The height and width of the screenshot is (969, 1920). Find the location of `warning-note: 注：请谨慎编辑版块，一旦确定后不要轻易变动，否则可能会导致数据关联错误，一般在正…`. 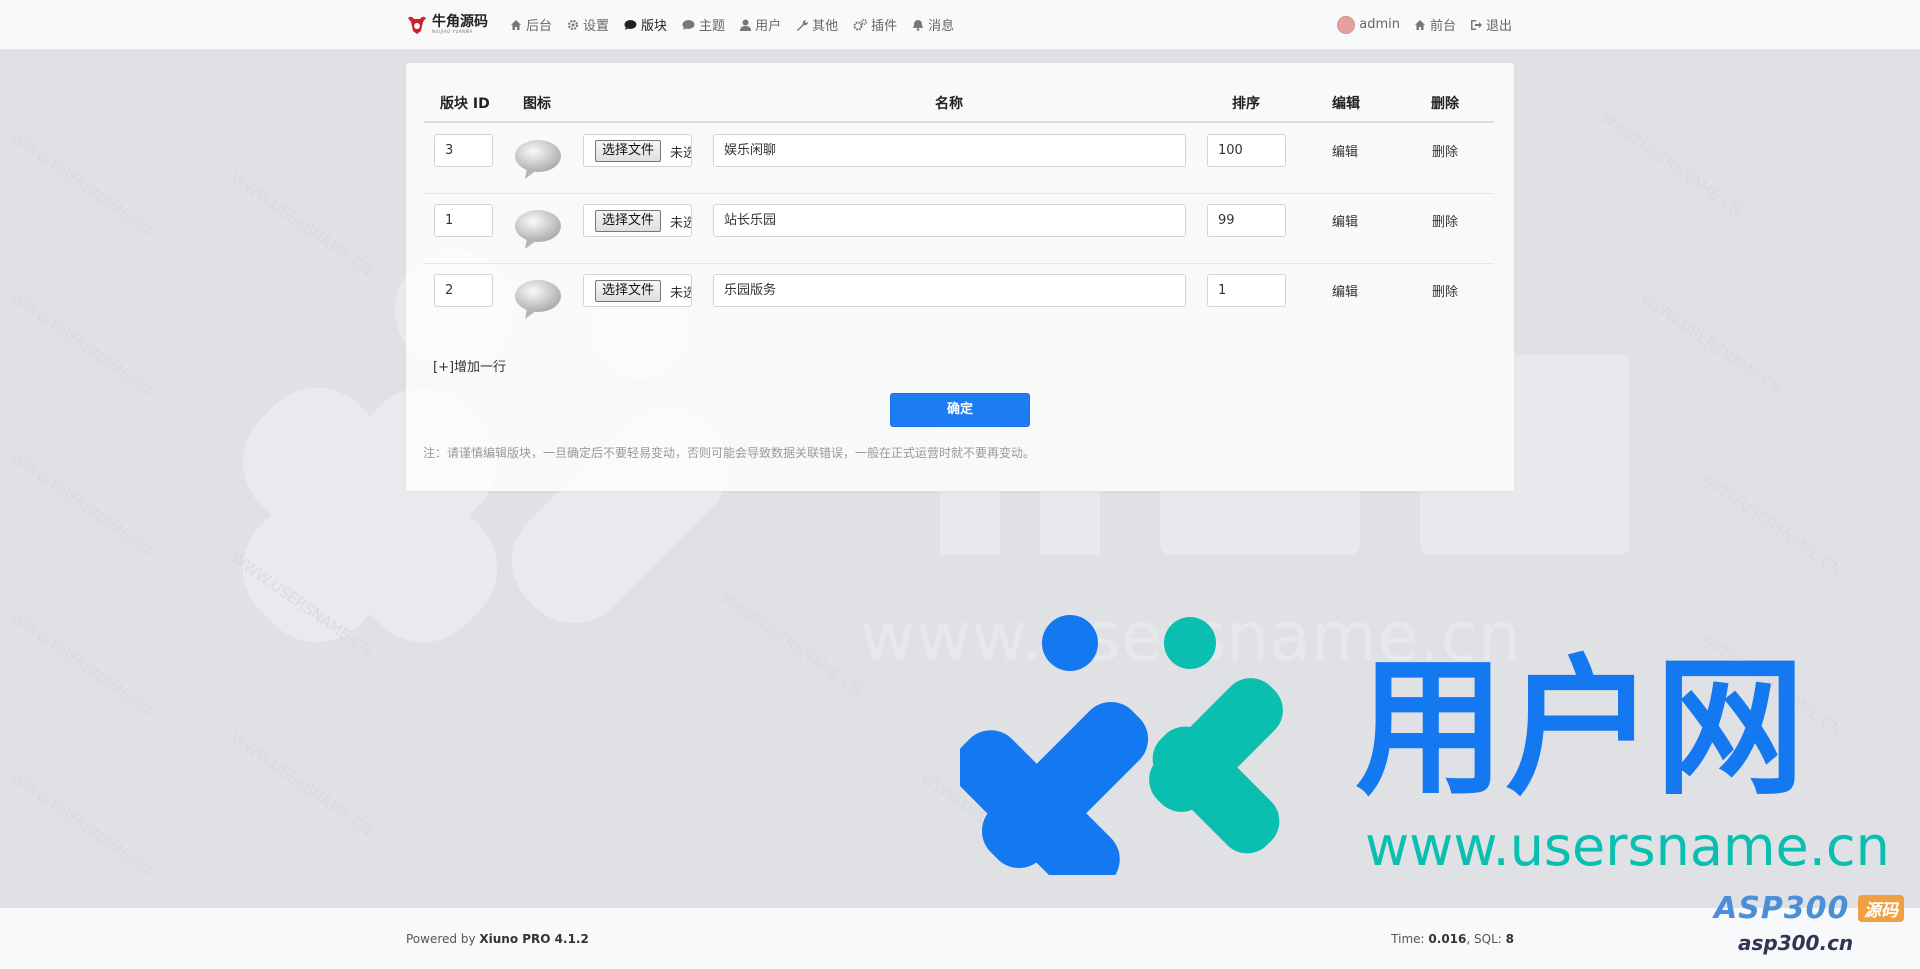

warning-note: 注：请谨慎编辑版块，一旦确定后不要轻易变动，否则可能会导致数据关联错误，一般在正… is located at coordinates (729, 453).